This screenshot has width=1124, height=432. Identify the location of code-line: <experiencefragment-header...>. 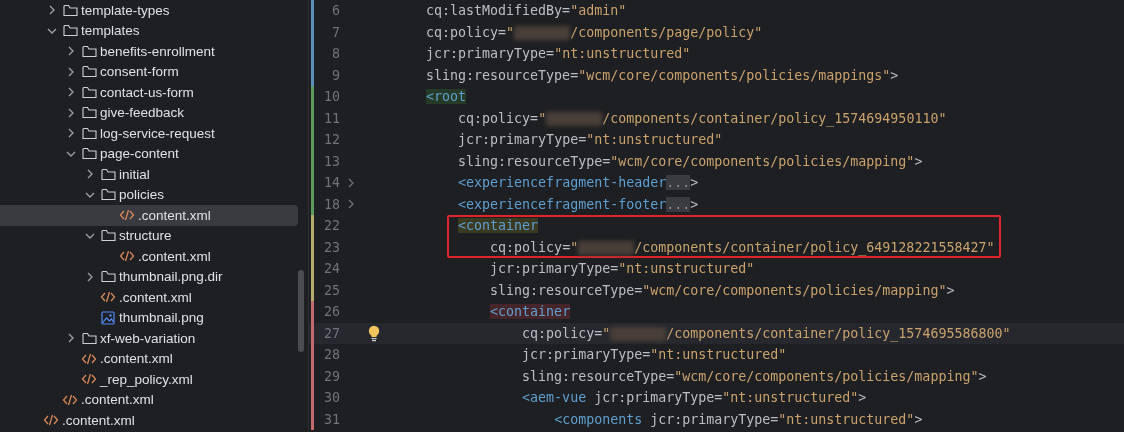
(578, 183).